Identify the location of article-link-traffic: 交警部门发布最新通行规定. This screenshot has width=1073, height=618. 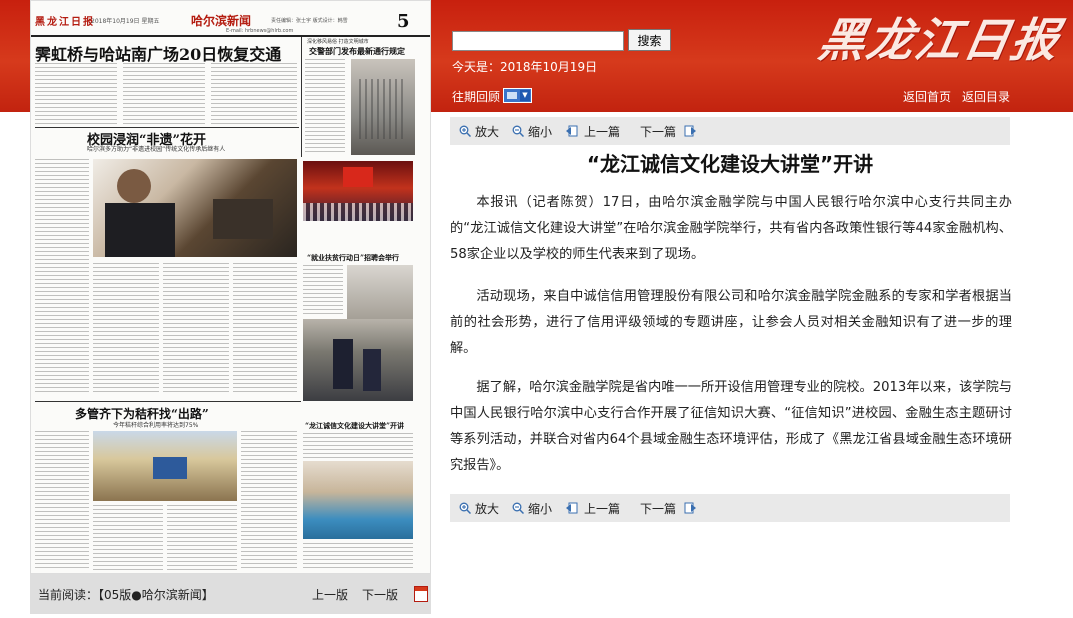
(357, 51).